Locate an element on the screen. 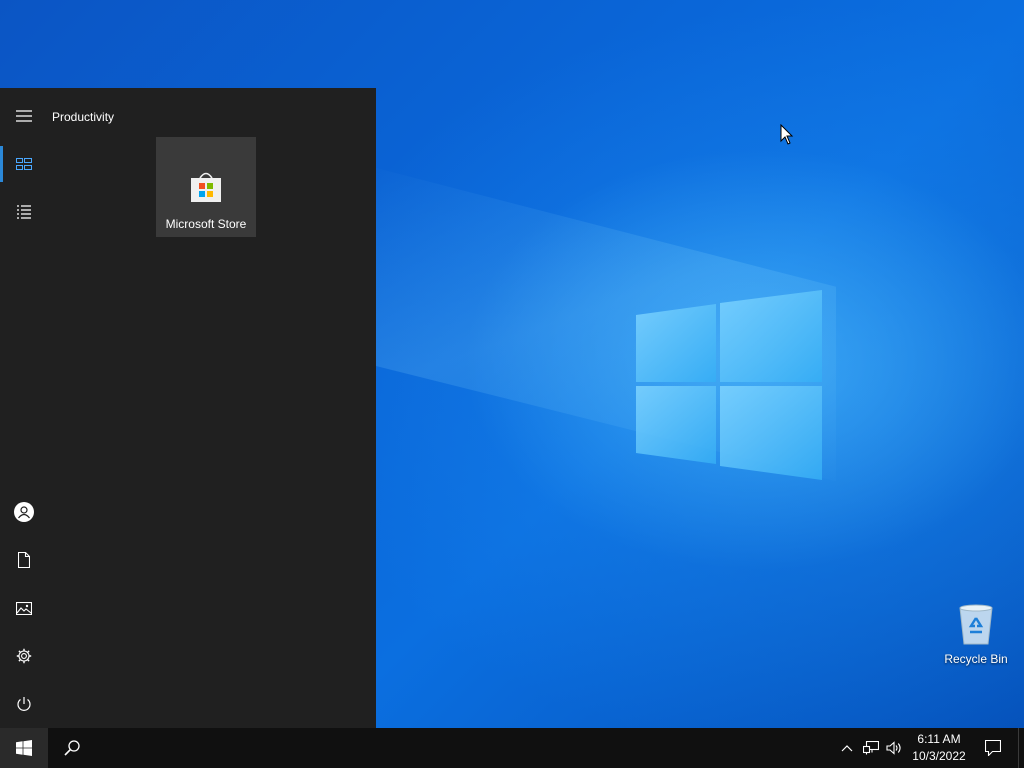 The height and width of the screenshot is (768, 1024). show-desktop-button is located at coordinates (1021, 748).